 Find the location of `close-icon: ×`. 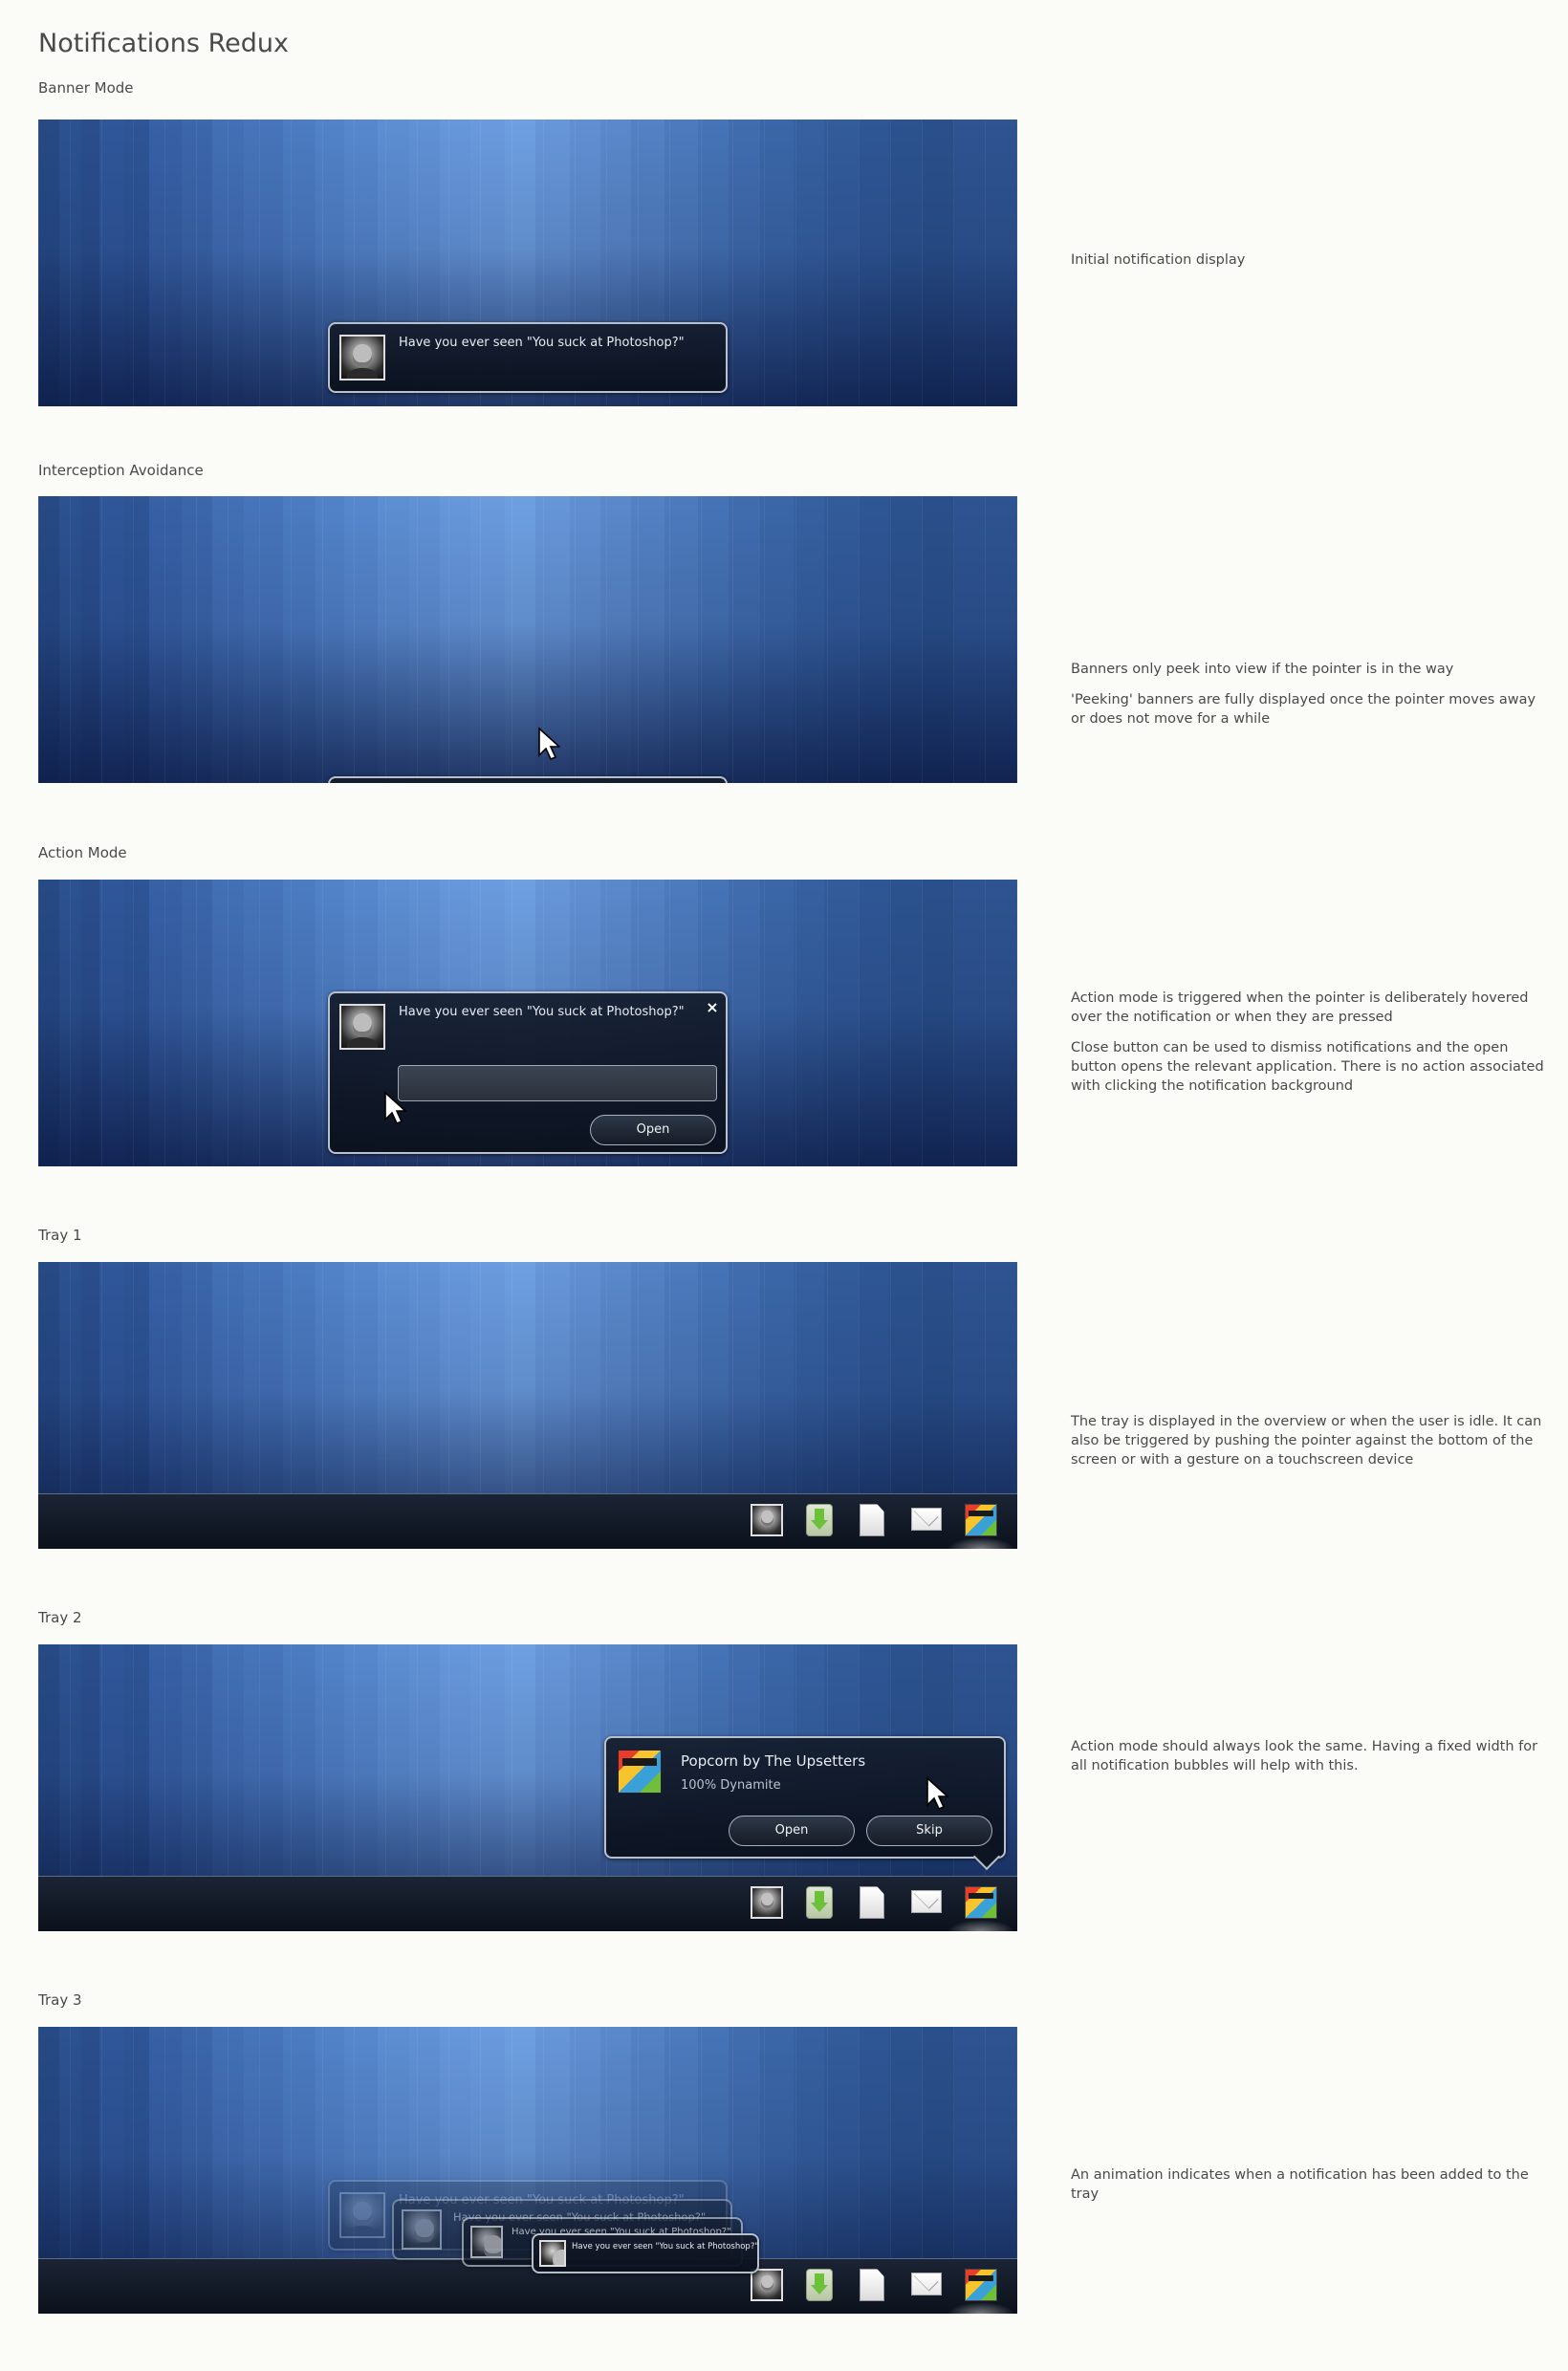

close-icon: × is located at coordinates (712, 1007).